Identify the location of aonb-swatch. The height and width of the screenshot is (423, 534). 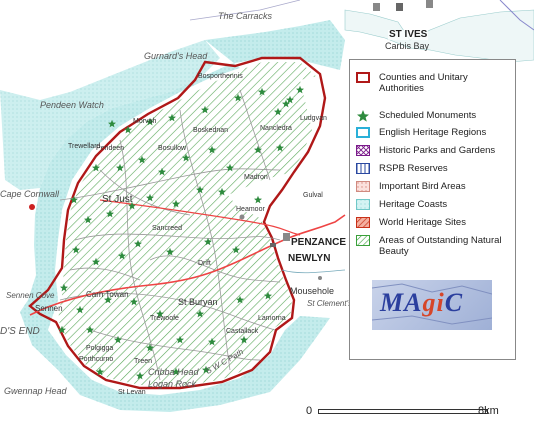
(363, 240).